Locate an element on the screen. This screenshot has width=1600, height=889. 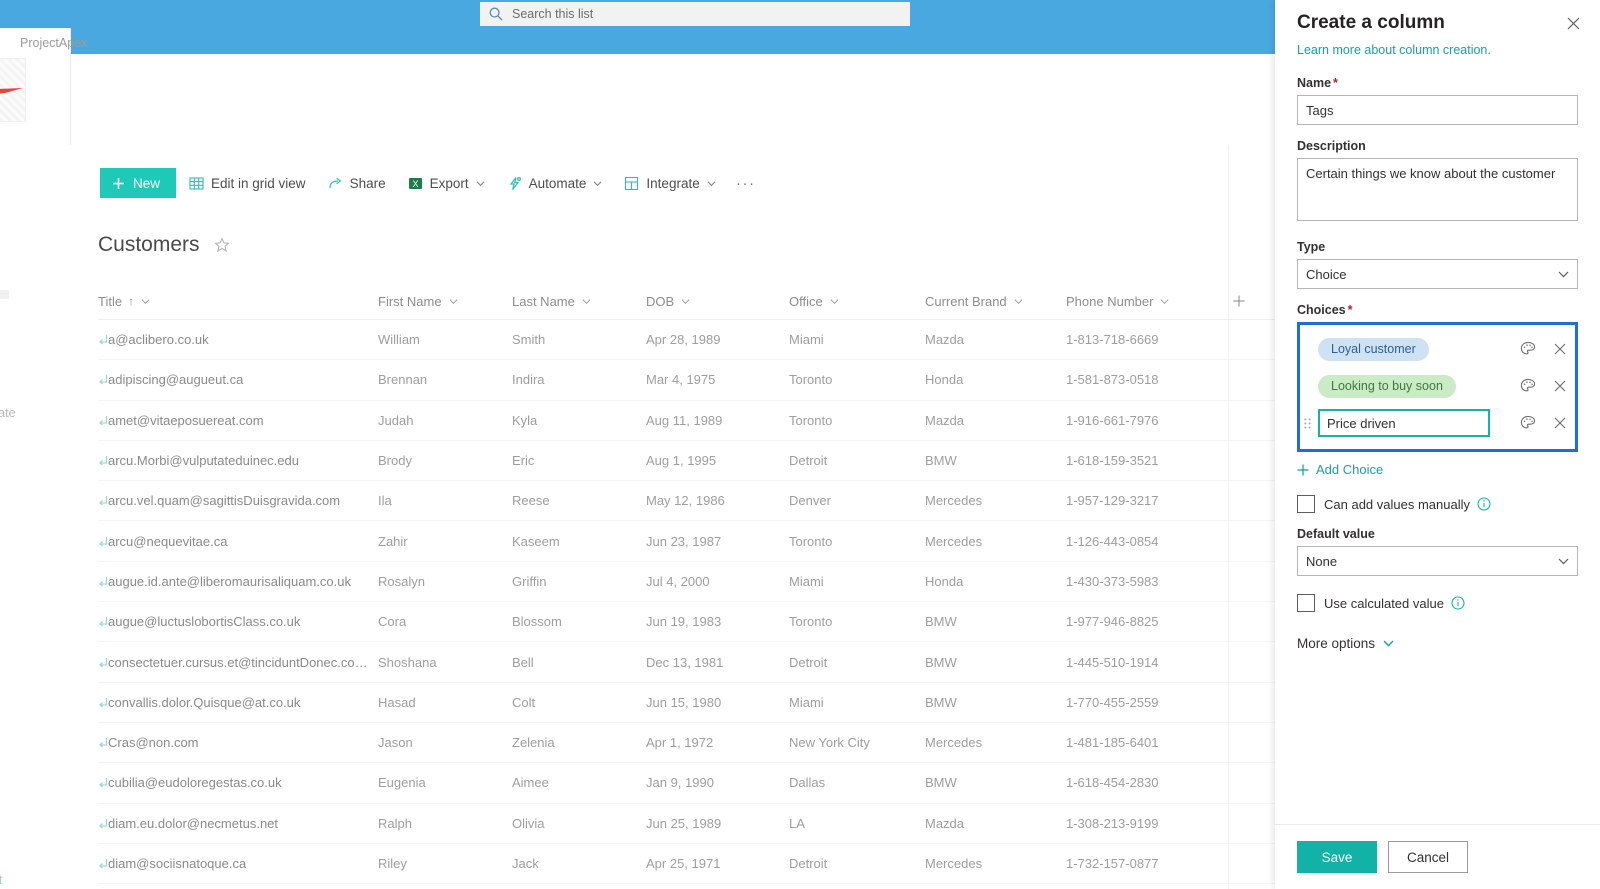
cell-title: amet@vitaeposuereat.com is located at coordinates (238, 420).